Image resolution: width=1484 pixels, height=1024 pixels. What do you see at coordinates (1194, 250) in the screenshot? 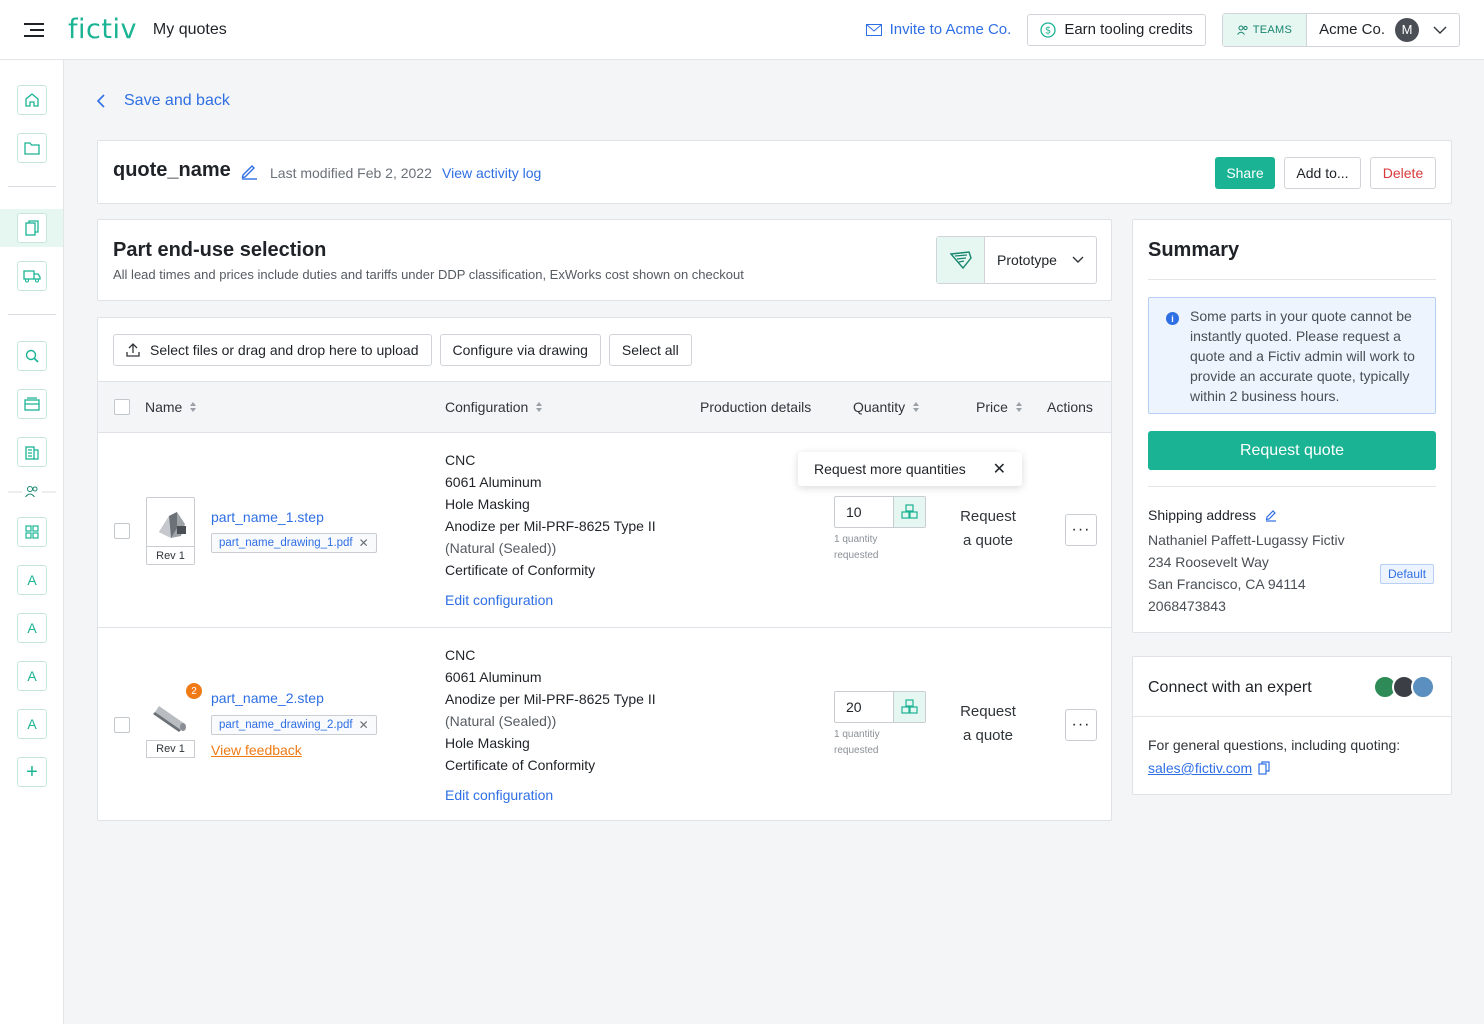
I see `summary-title: Summary` at bounding box center [1194, 250].